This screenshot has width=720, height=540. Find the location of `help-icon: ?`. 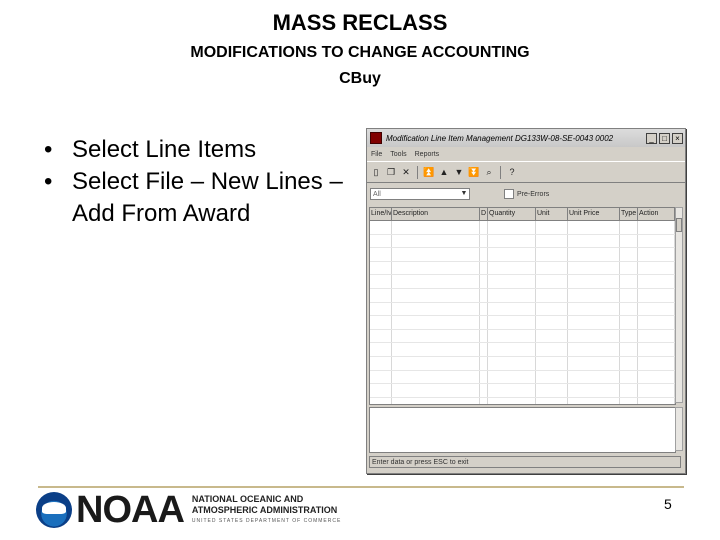

help-icon: ? is located at coordinates (512, 172).